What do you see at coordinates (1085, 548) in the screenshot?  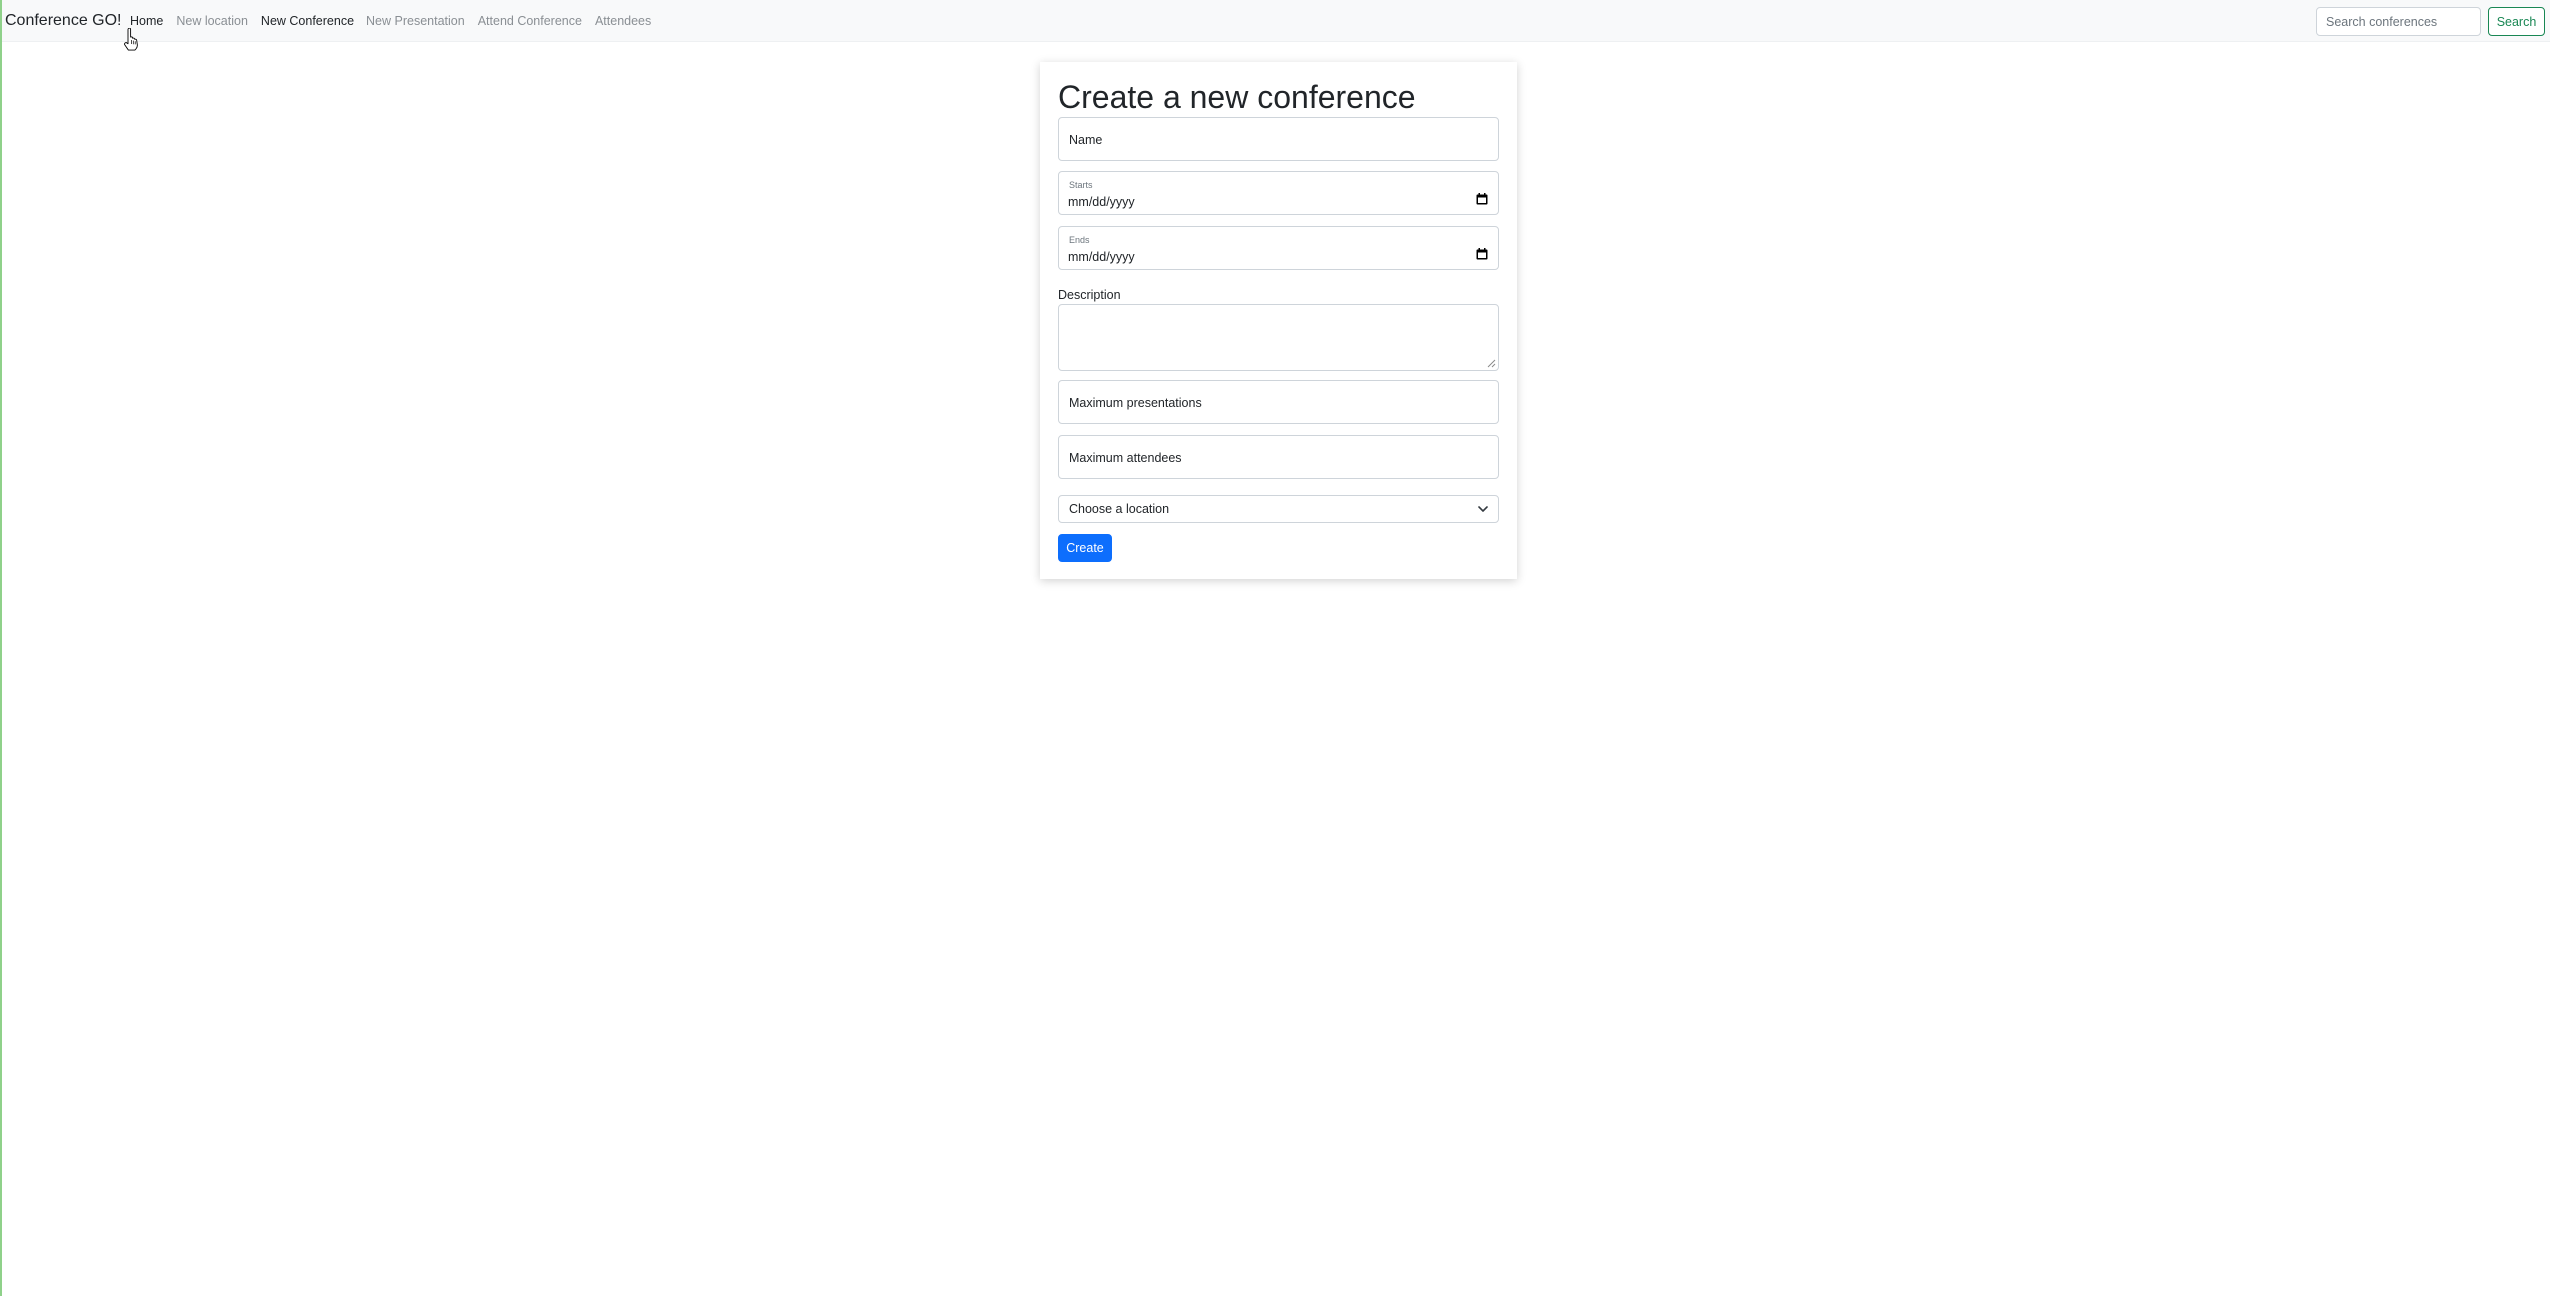 I see `create-button: Create` at bounding box center [1085, 548].